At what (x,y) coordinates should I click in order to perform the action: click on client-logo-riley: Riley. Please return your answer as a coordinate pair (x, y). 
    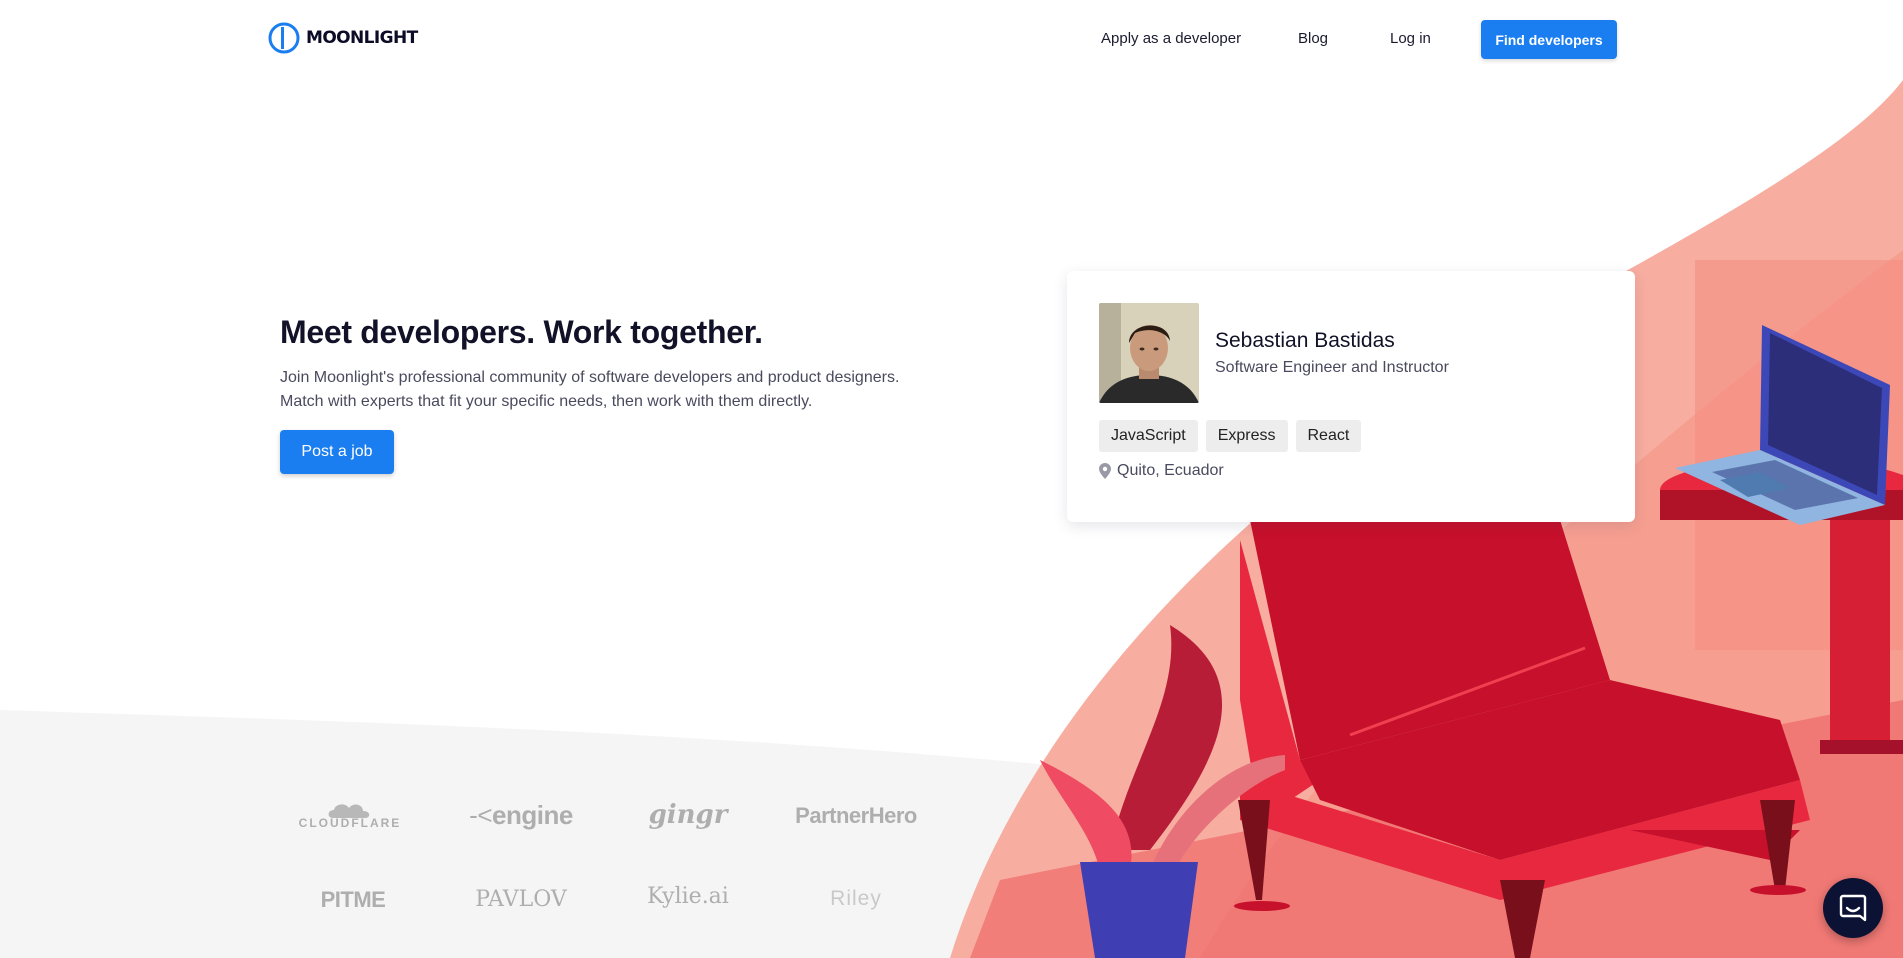
    Looking at the image, I should click on (856, 898).